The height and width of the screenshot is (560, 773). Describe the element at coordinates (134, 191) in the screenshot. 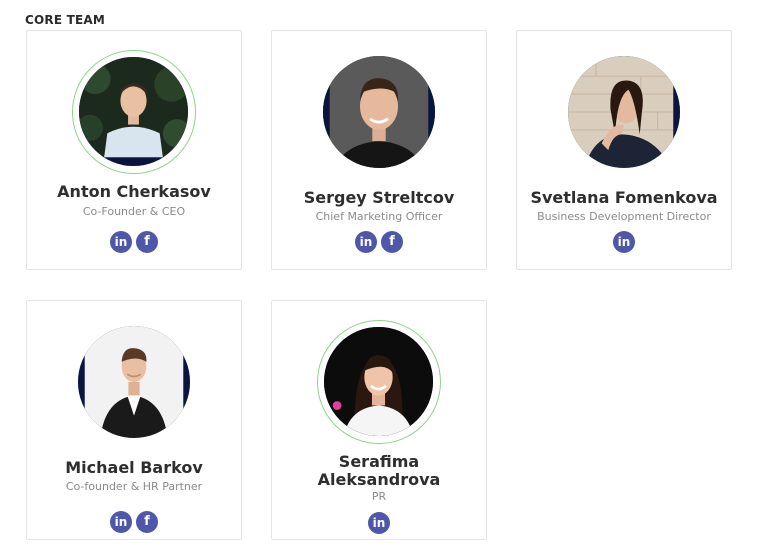

I see `member-name: Anton Cherkasov` at that location.